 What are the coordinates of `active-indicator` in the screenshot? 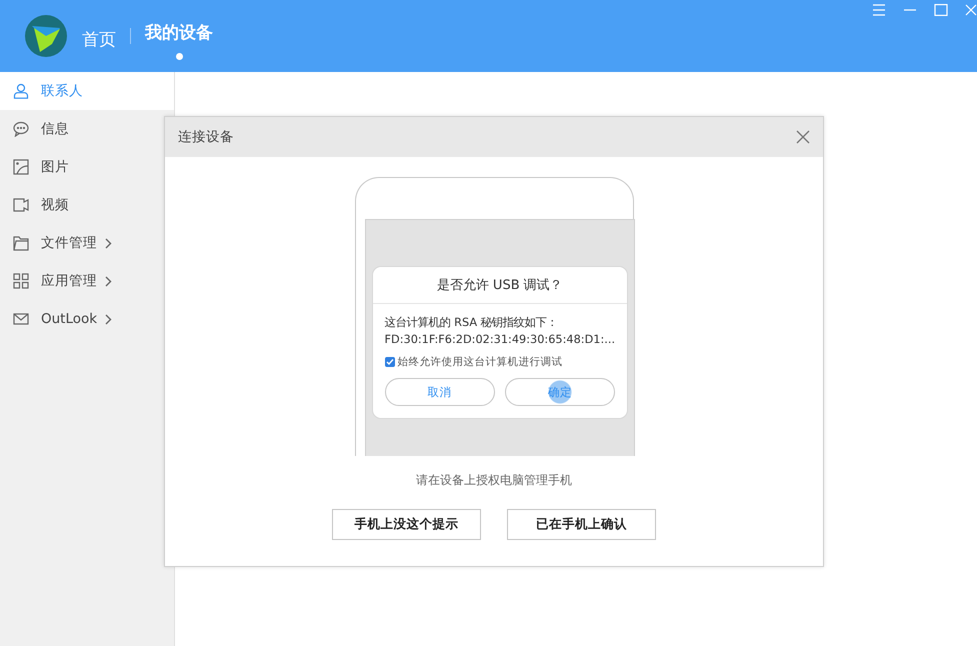 It's located at (179, 56).